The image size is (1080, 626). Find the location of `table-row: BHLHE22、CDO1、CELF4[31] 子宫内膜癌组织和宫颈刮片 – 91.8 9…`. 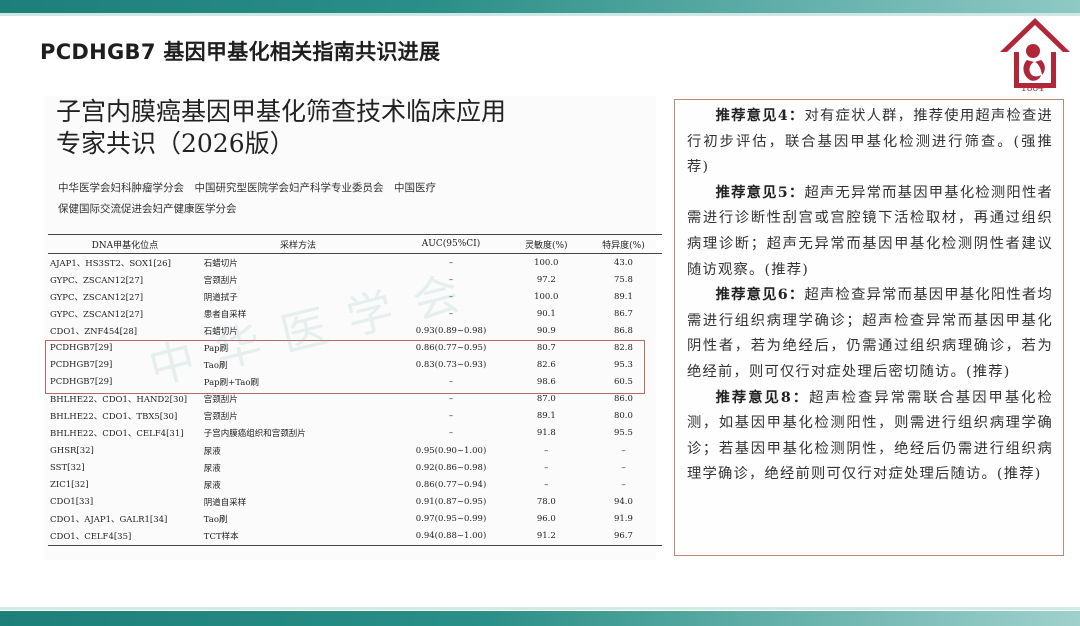

table-row: BHLHE22、CDO1、CELF4[31] 子宫内膜癌组织和宫颈刮片 – 91.8 9… is located at coordinates (355, 433).